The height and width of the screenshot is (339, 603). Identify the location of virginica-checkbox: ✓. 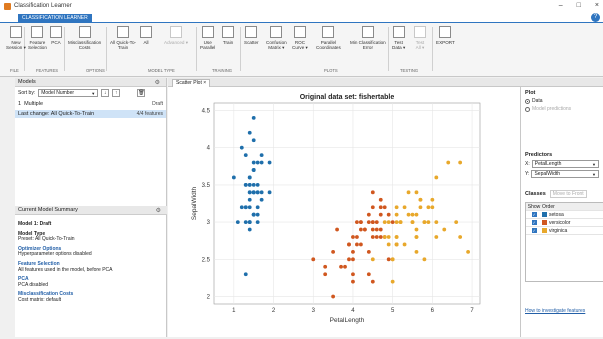
(534, 230).